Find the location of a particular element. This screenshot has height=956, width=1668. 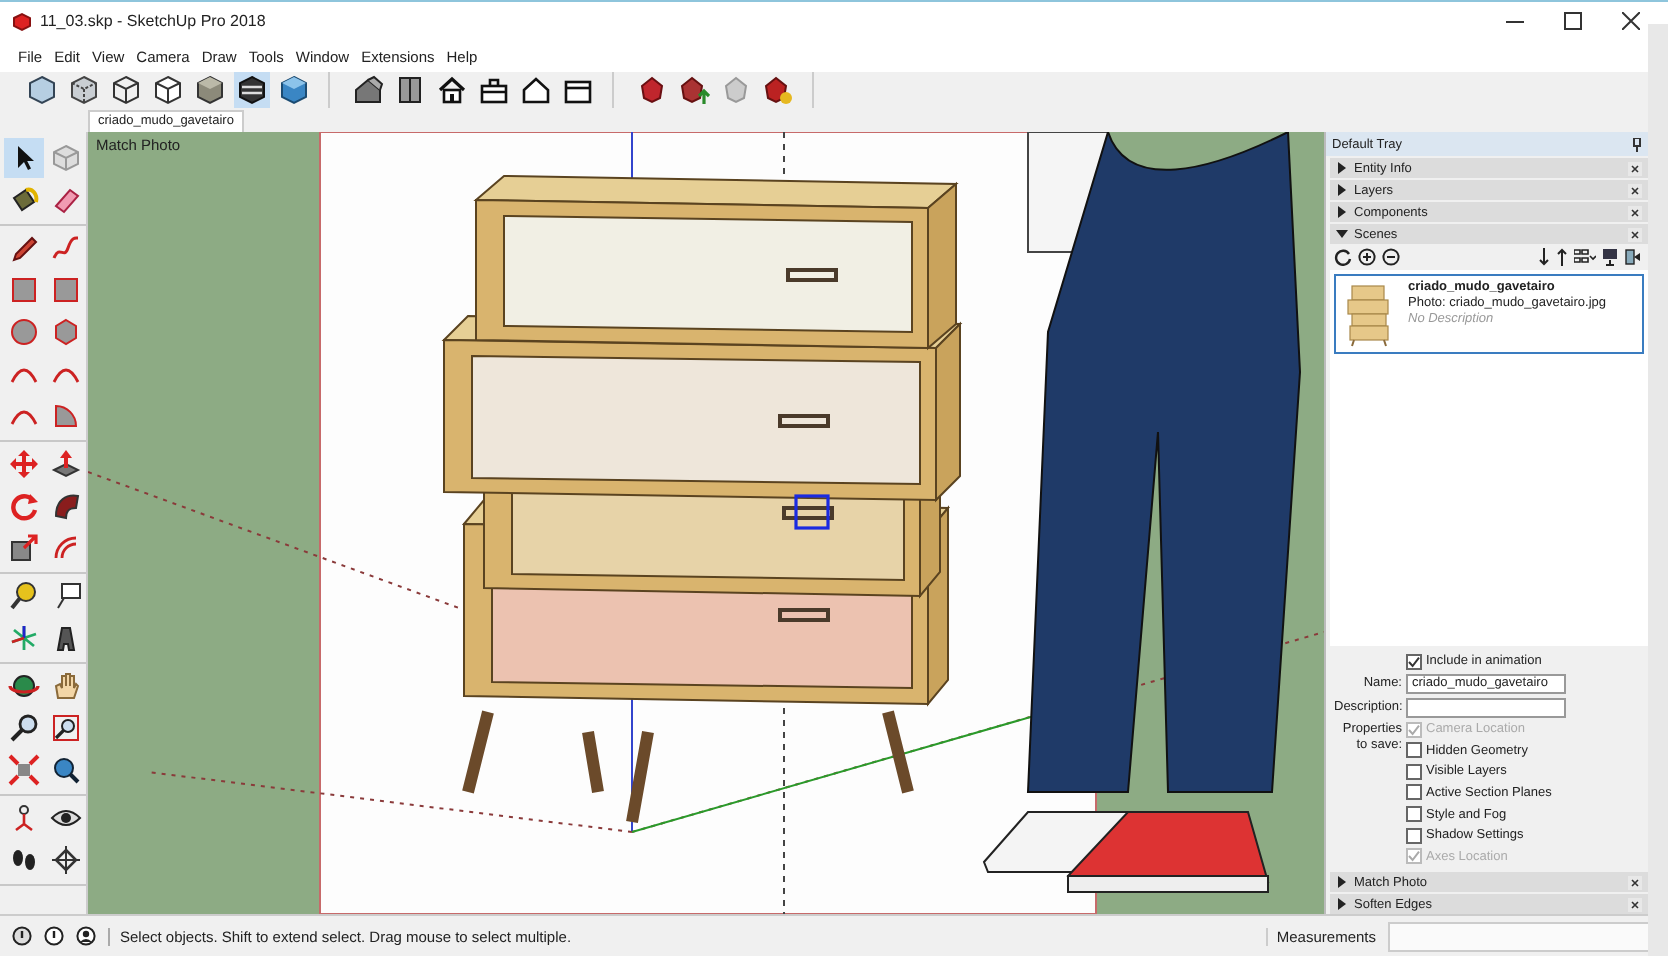

view-options-icon is located at coordinates (1585, 257).